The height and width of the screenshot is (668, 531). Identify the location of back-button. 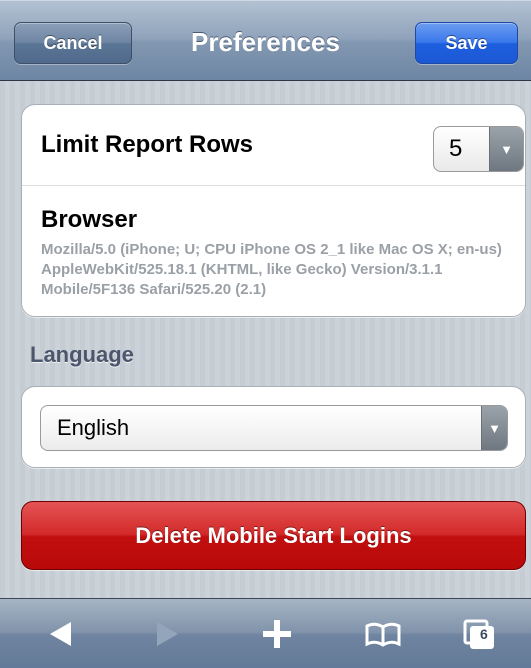
(61, 633).